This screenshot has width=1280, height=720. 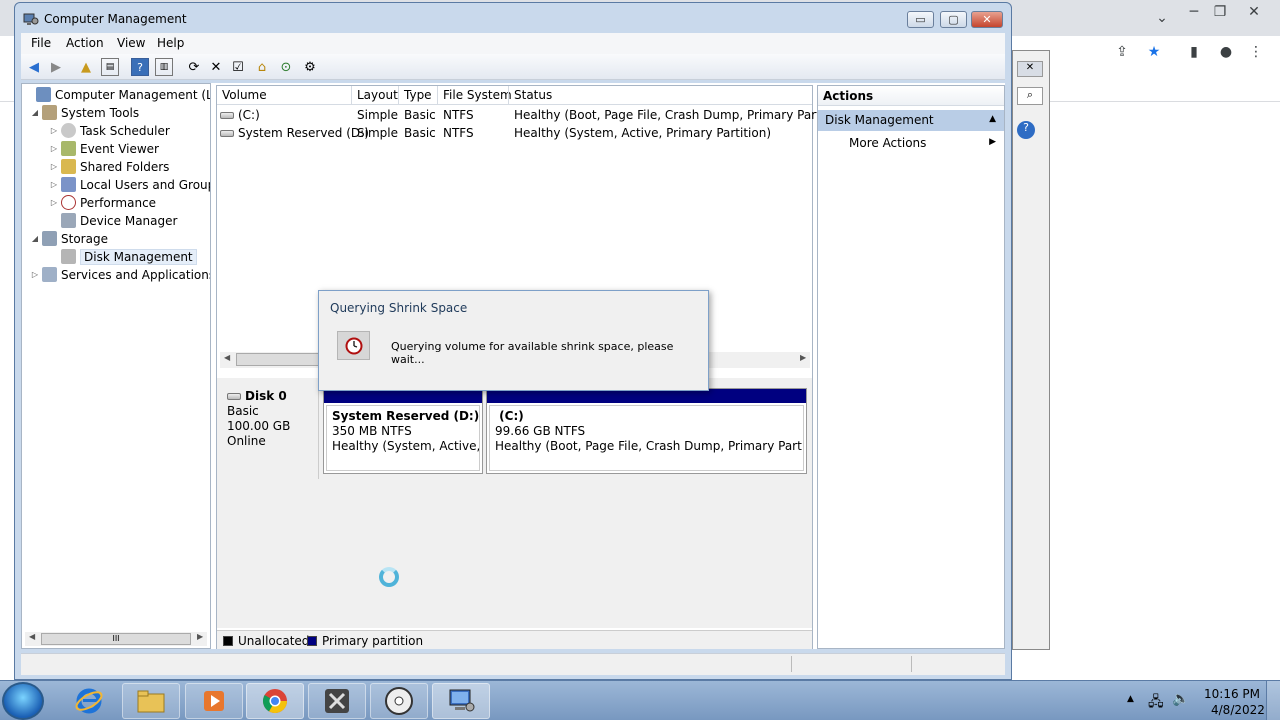 What do you see at coordinates (109, 166) in the screenshot?
I see `tree-item-shared-folders: ▷ Shared Folders` at bounding box center [109, 166].